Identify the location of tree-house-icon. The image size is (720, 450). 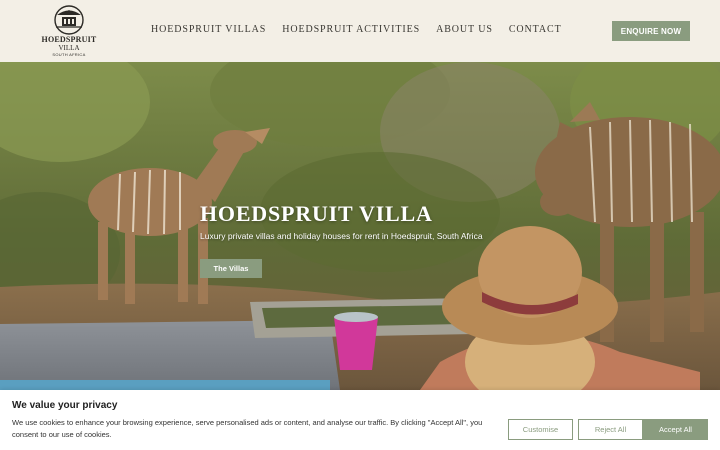
(69, 20).